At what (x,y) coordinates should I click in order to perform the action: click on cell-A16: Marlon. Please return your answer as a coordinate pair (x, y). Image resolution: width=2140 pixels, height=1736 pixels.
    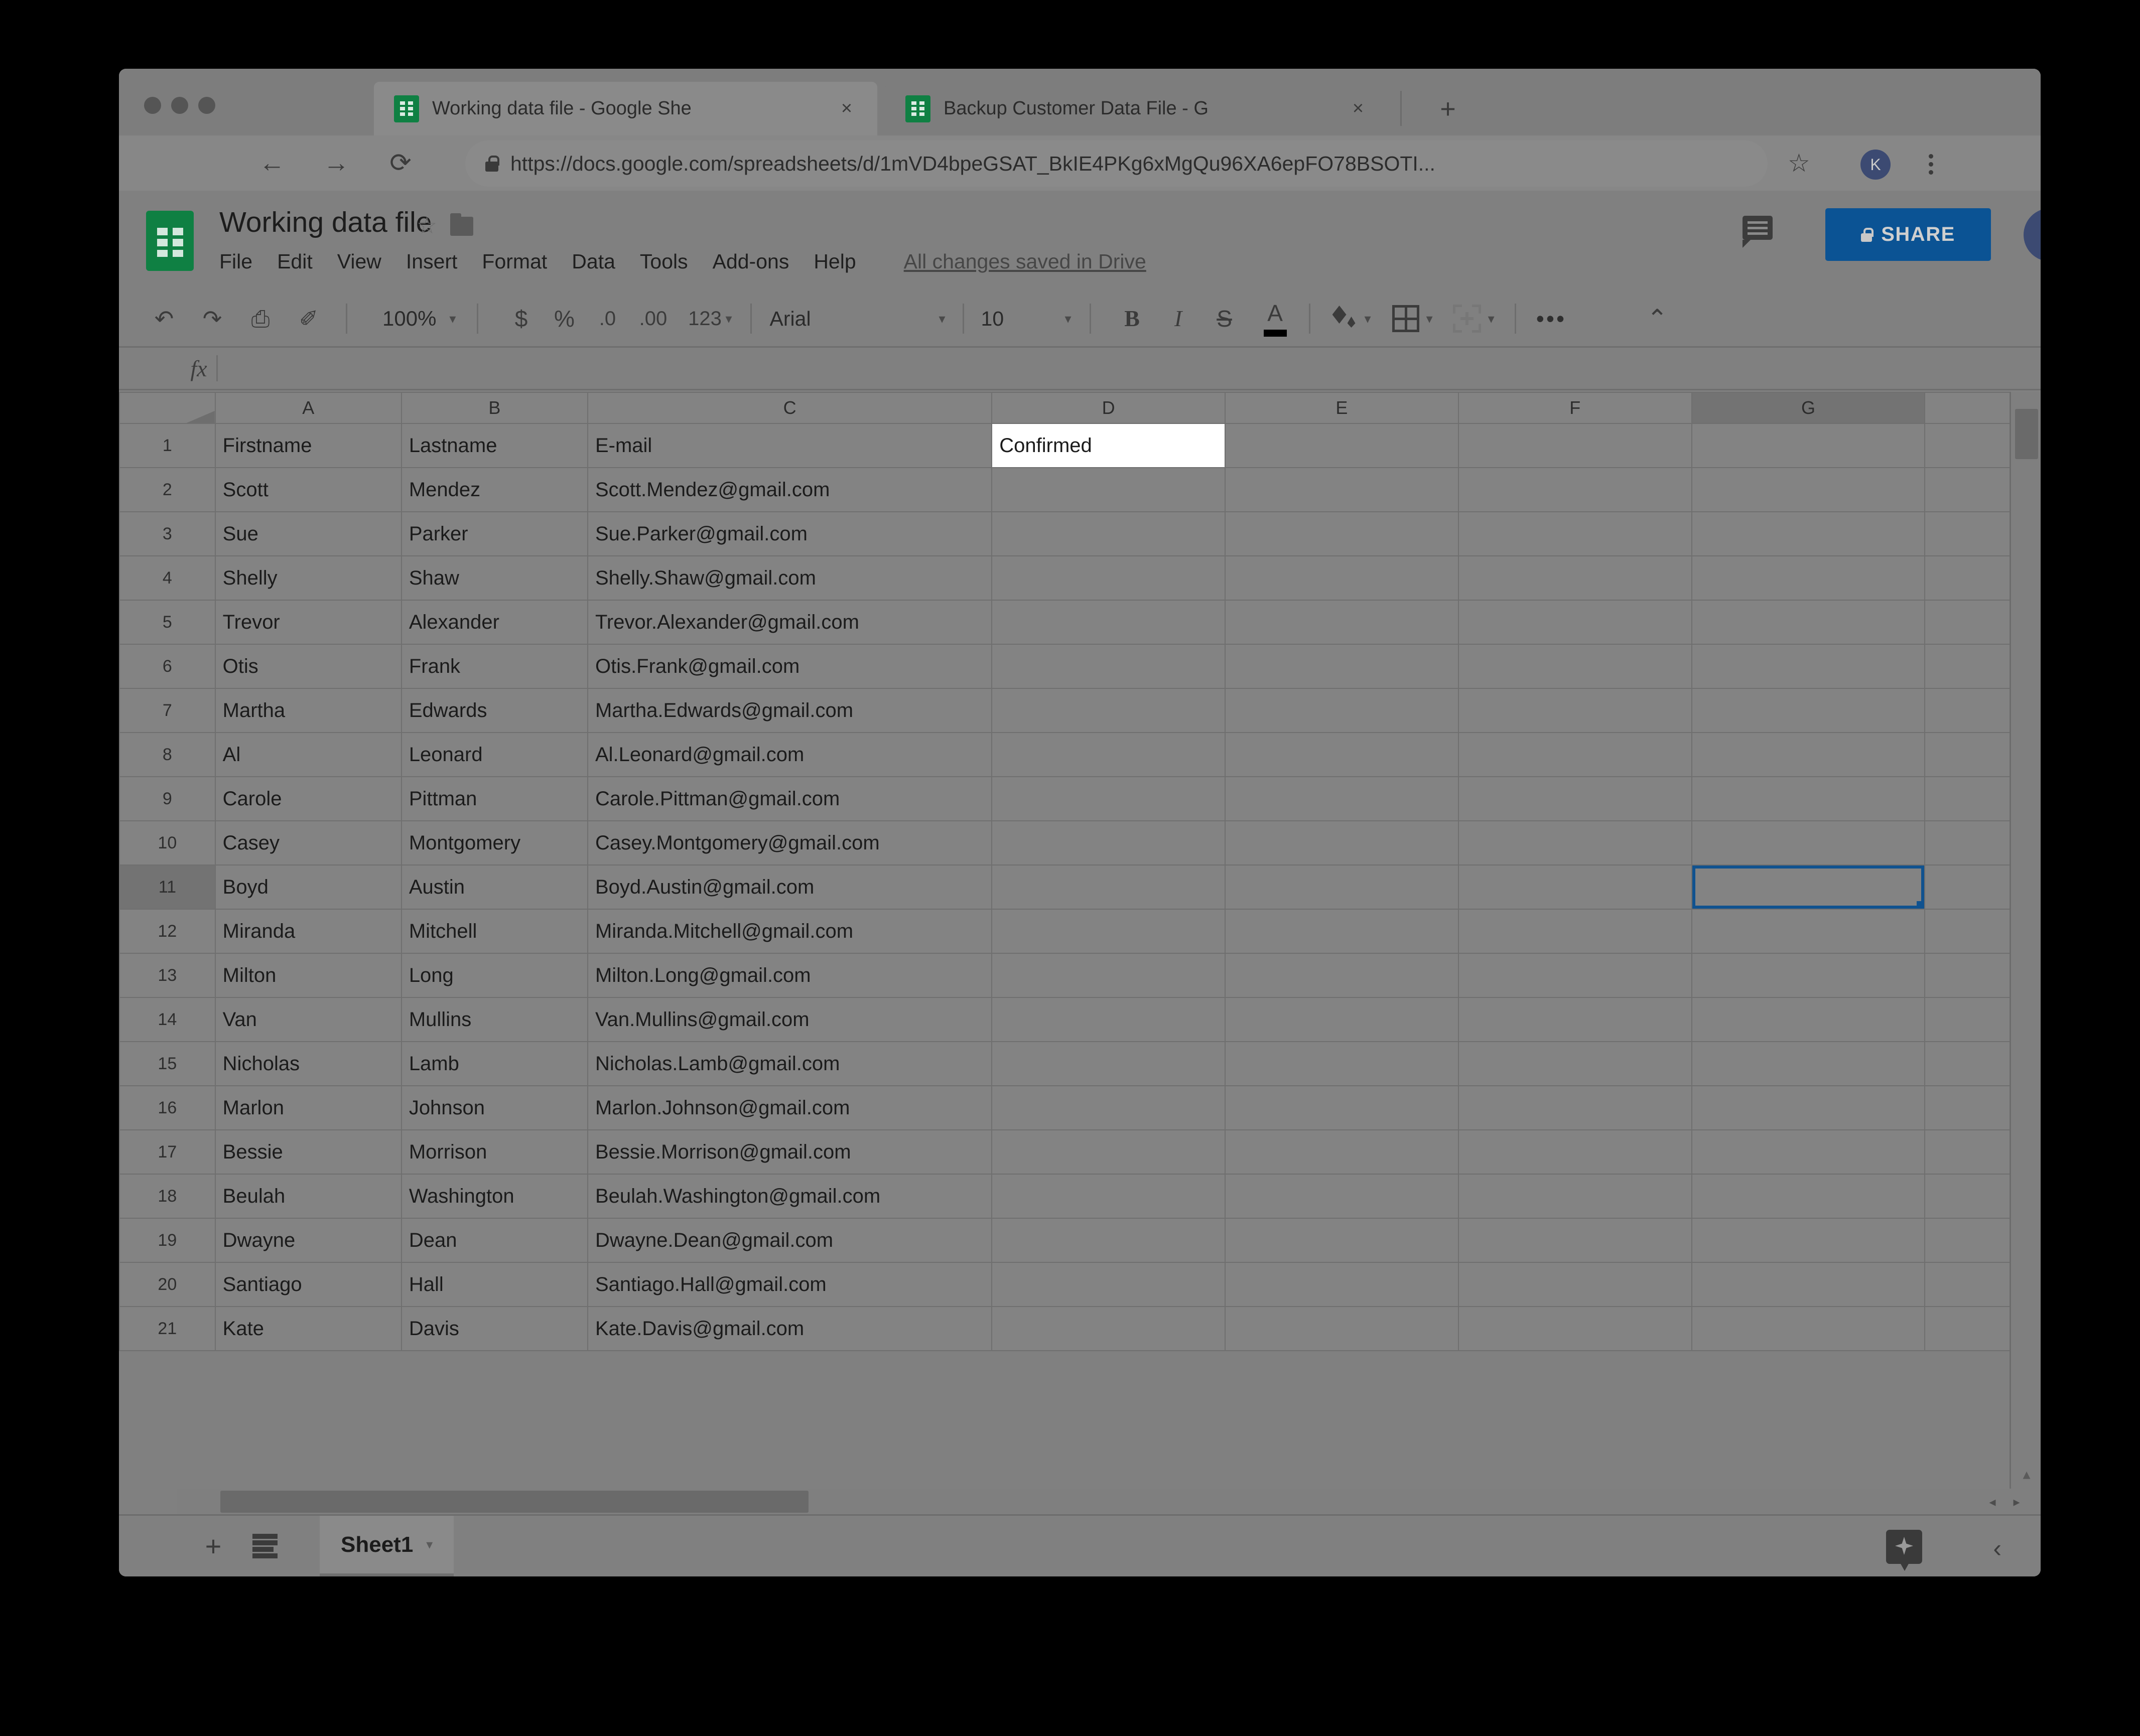
    Looking at the image, I should click on (308, 1107).